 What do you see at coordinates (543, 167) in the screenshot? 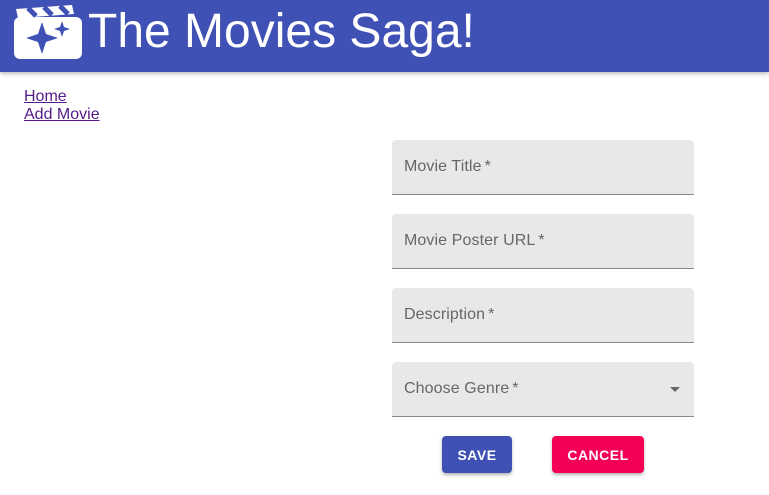
I see `movie-title-field: Movie Title *` at bounding box center [543, 167].